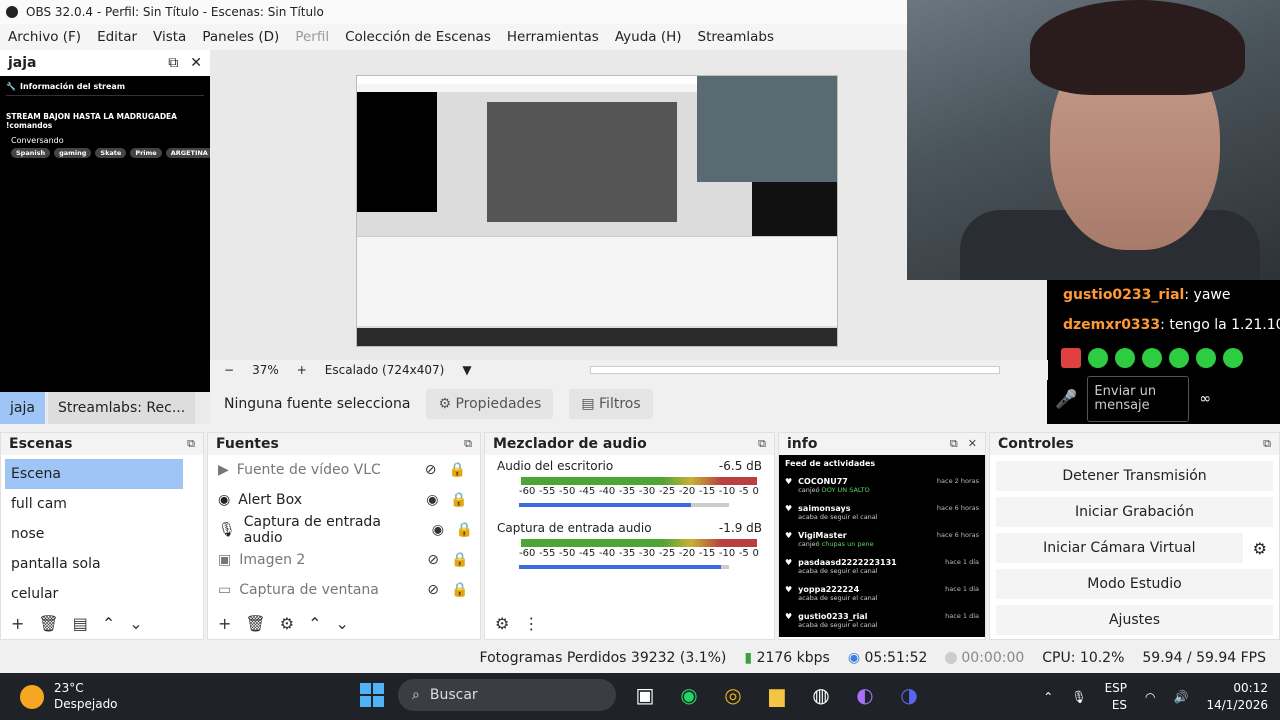 The width and height of the screenshot is (1280, 720). Describe the element at coordinates (302, 370) in the screenshot. I see `zoom-in-button: +` at that location.